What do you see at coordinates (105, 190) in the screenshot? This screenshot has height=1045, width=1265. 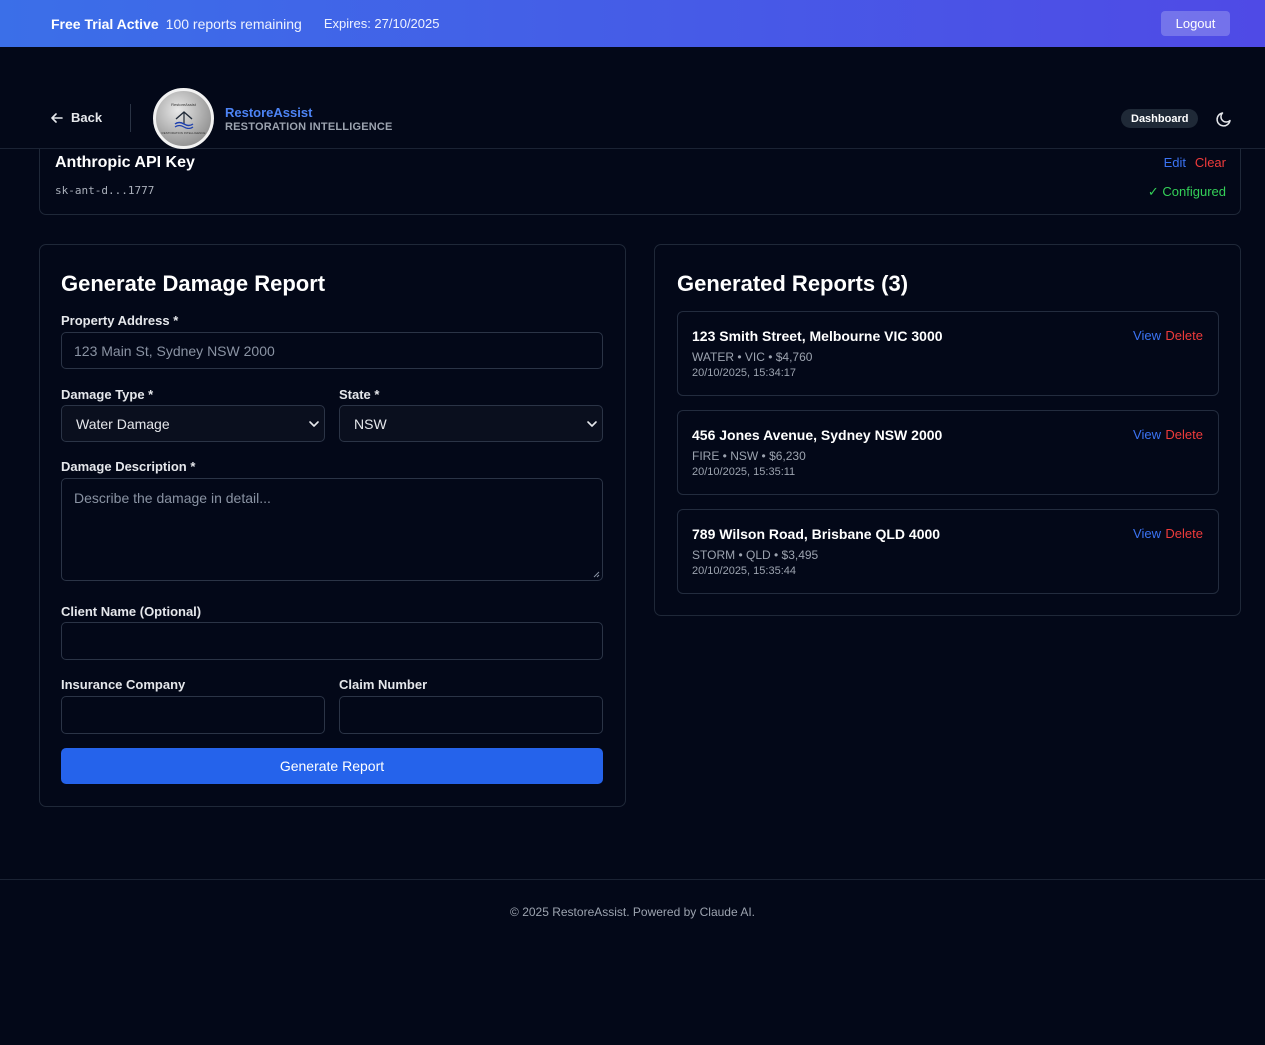 I see `api-key-value: sk-ant-d...1777` at bounding box center [105, 190].